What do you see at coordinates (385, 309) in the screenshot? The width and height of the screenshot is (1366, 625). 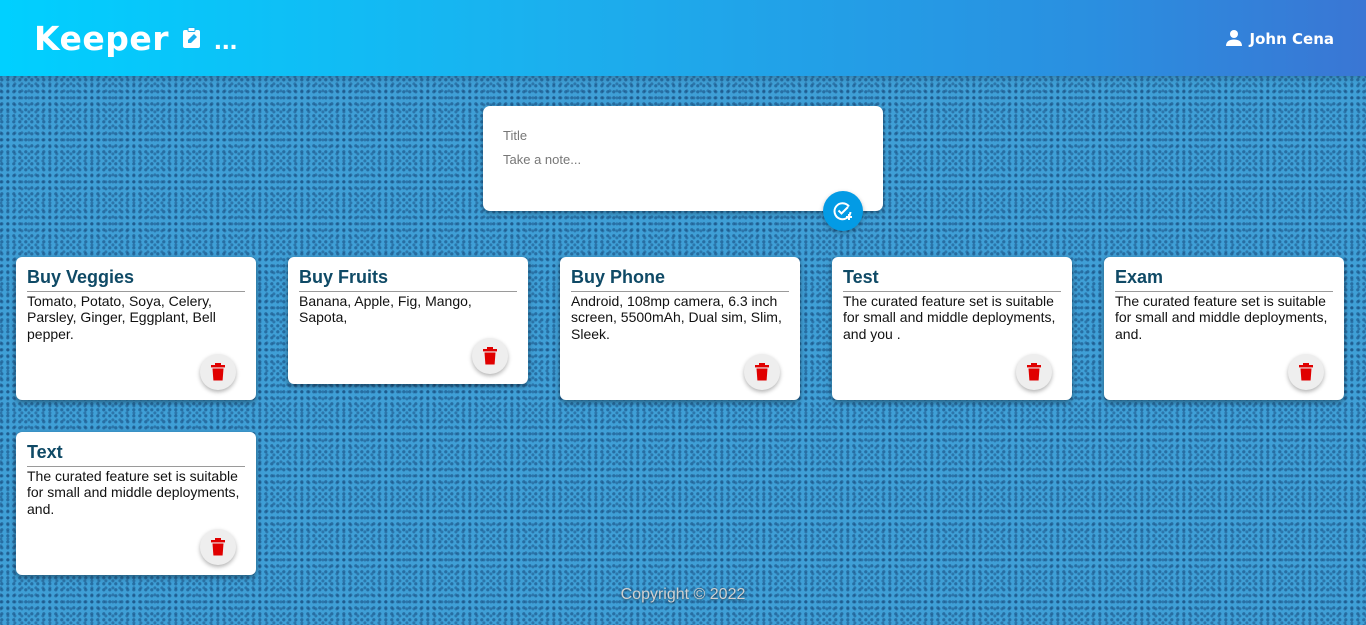 I see `note-content: Banana, Apple, Fig, Mango, Sapota,` at bounding box center [385, 309].